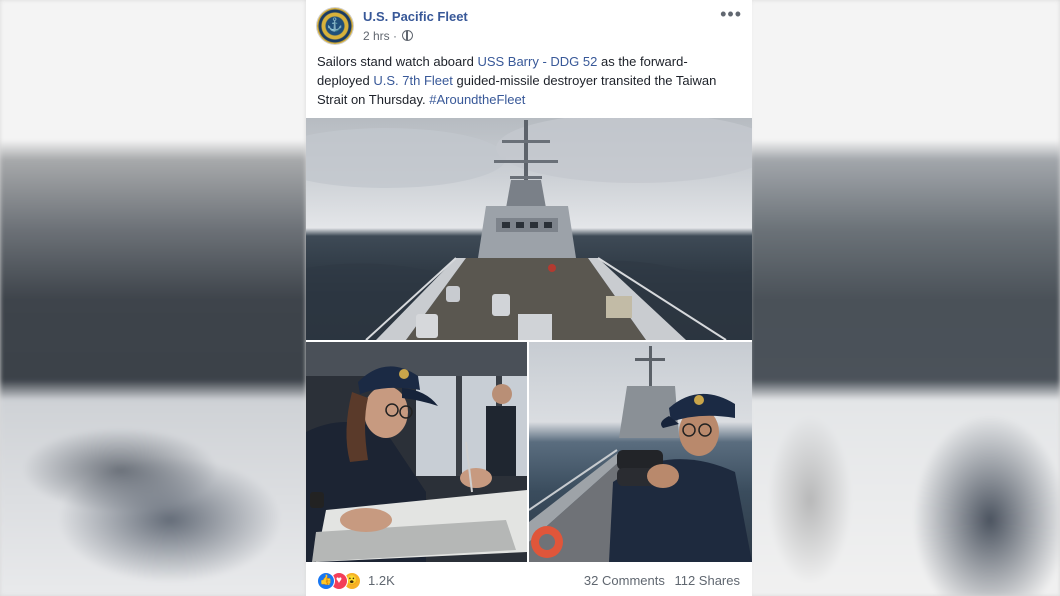 This screenshot has height=596, width=1060. I want to click on reaction-count: 1.2K, so click(381, 580).